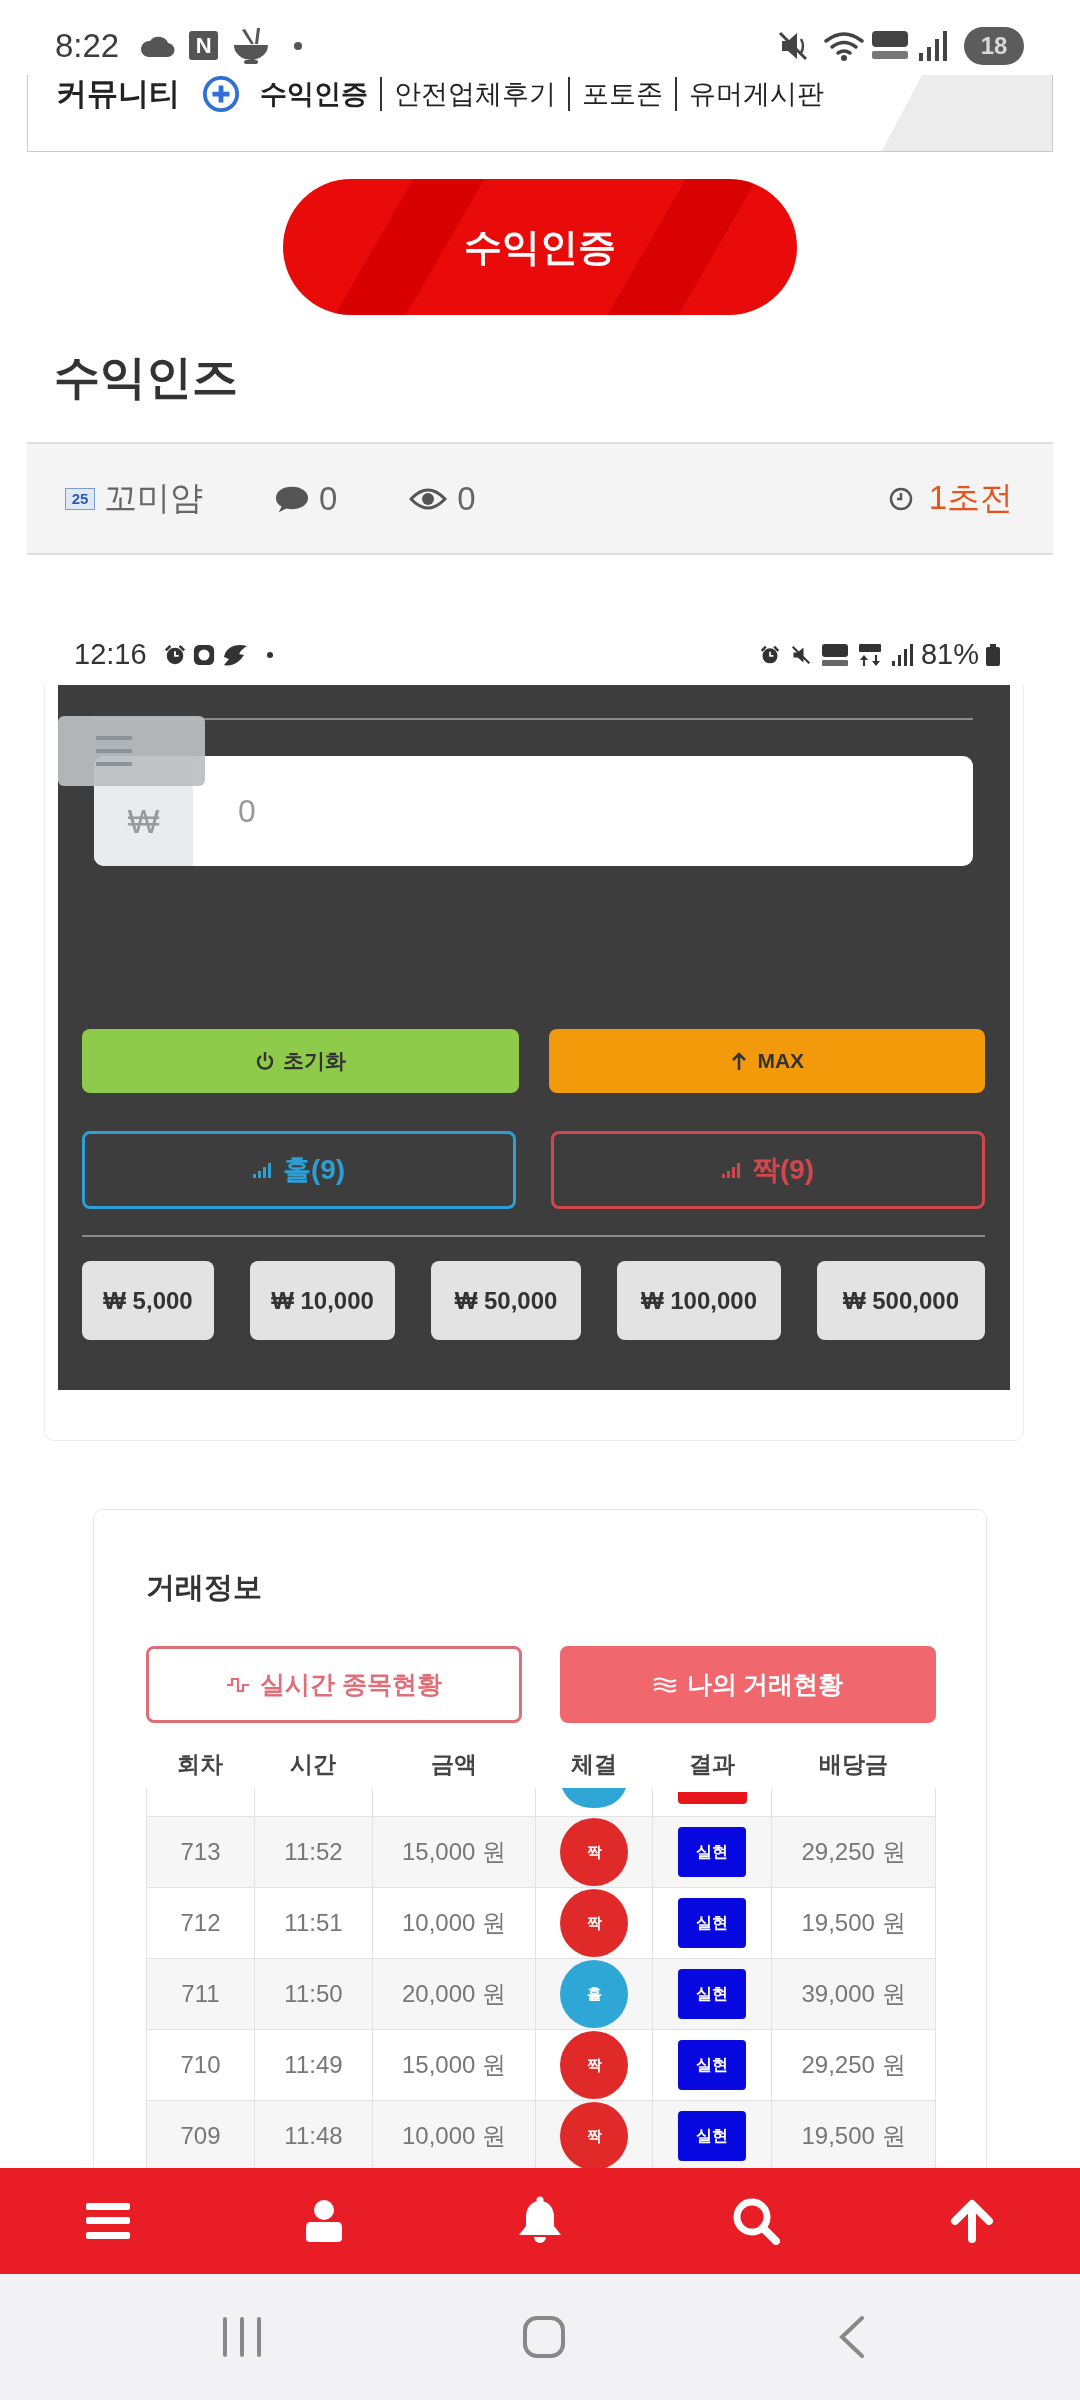 Image resolution: width=1080 pixels, height=2400 pixels. Describe the element at coordinates (324, 2221) in the screenshot. I see `user-icon` at that location.